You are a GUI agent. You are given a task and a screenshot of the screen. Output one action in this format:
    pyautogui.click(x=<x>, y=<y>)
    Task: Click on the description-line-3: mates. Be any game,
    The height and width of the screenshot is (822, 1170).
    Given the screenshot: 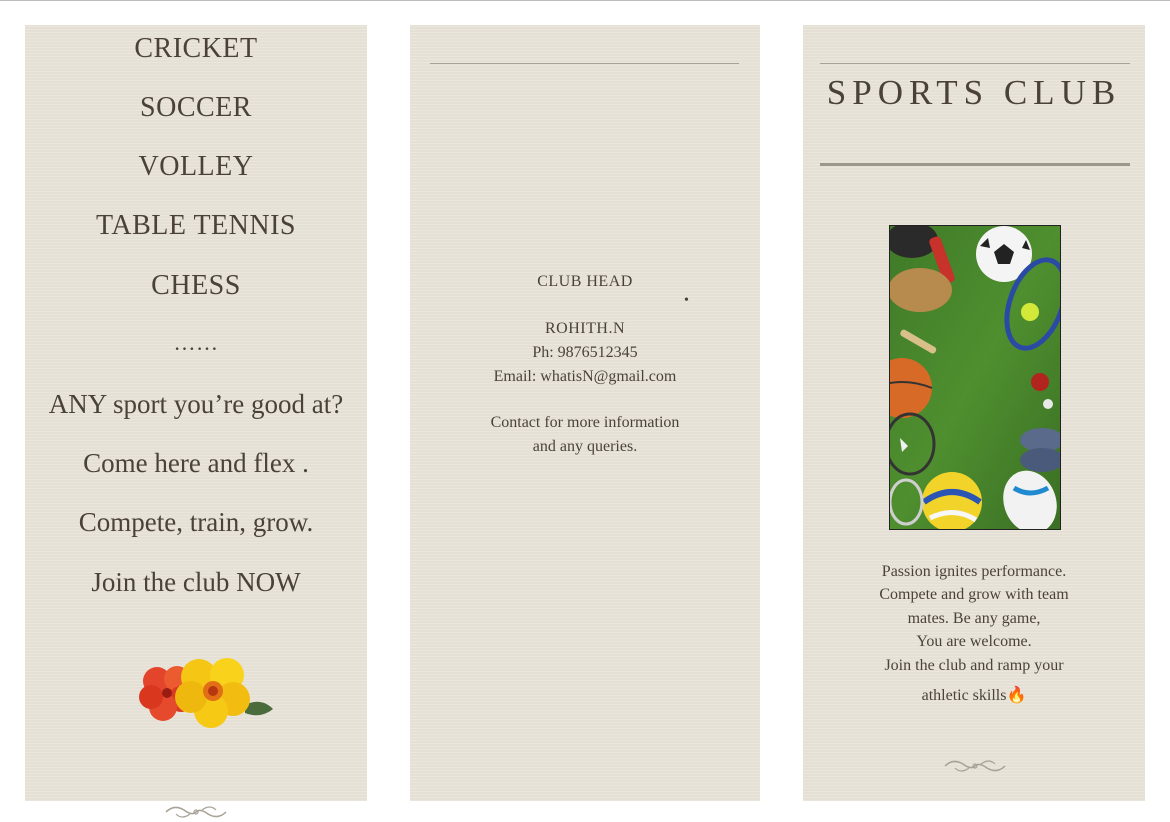 What is the action you would take?
    pyautogui.click(x=974, y=618)
    